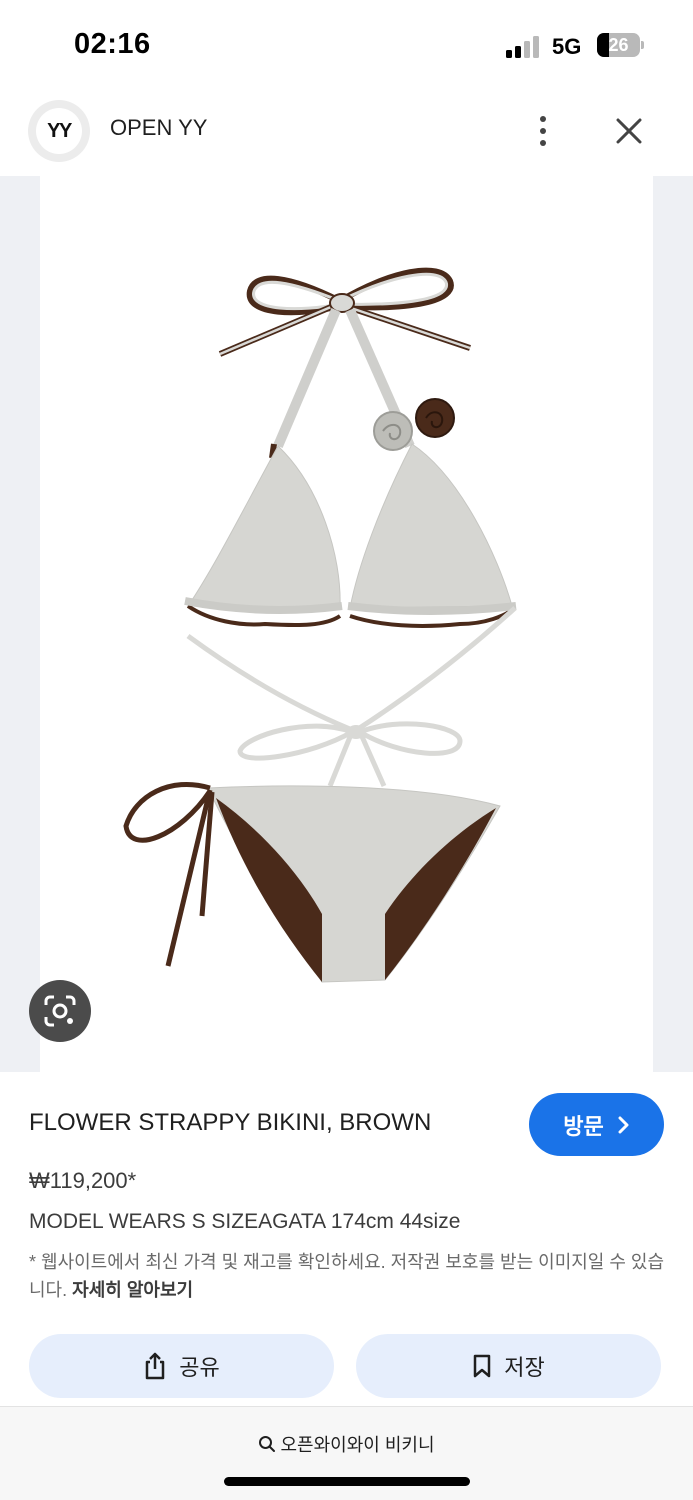 This screenshot has width=693, height=1500. What do you see at coordinates (629, 131) in the screenshot?
I see `close-icon` at bounding box center [629, 131].